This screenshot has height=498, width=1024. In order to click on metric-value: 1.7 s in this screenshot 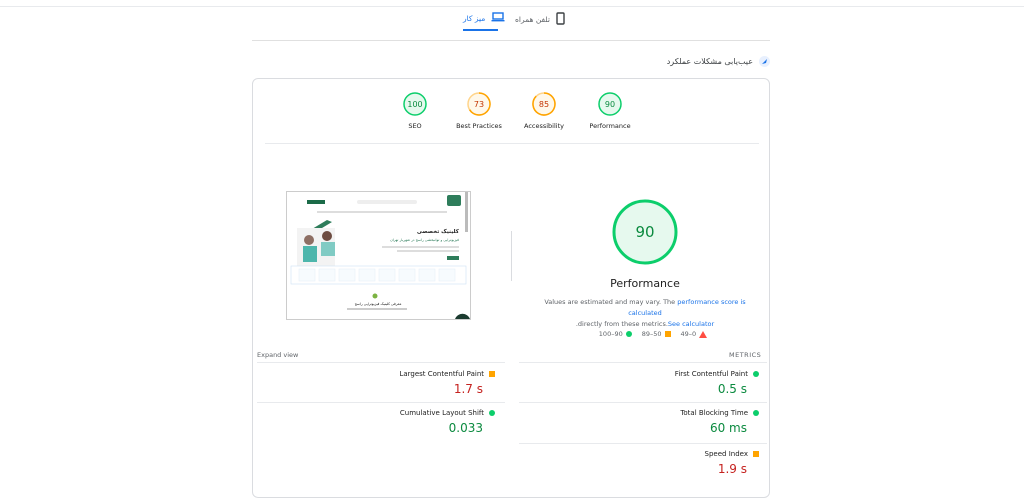, I will do `click(468, 389)`.